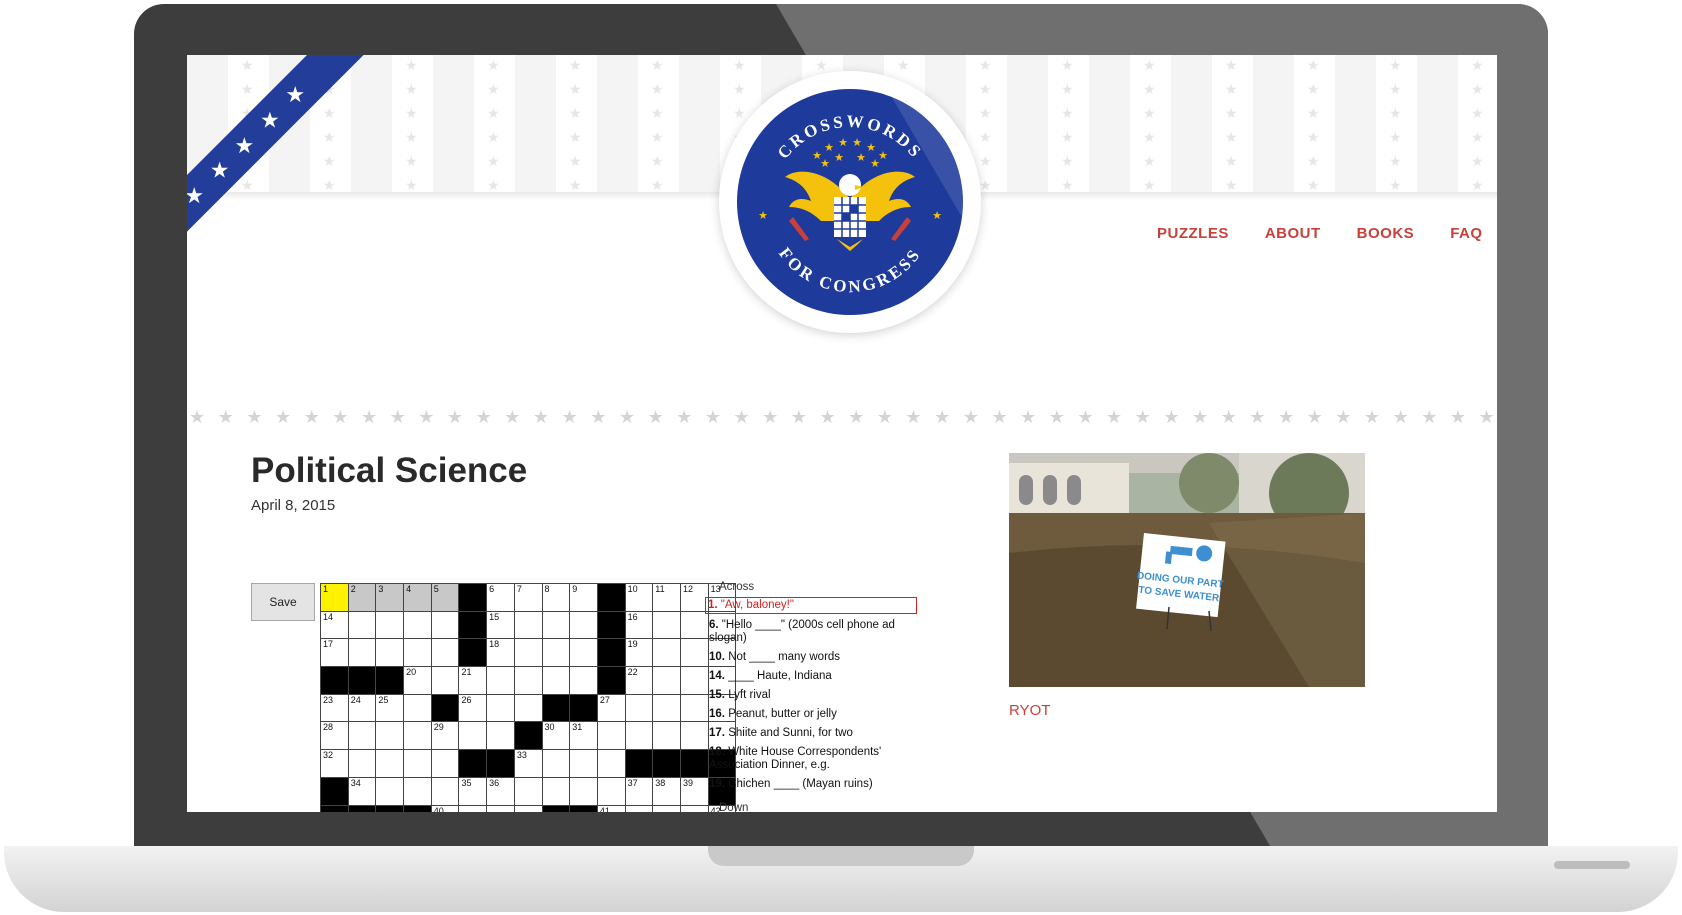 This screenshot has width=1682, height=915. I want to click on grid-cell: 2, so click(362, 598).